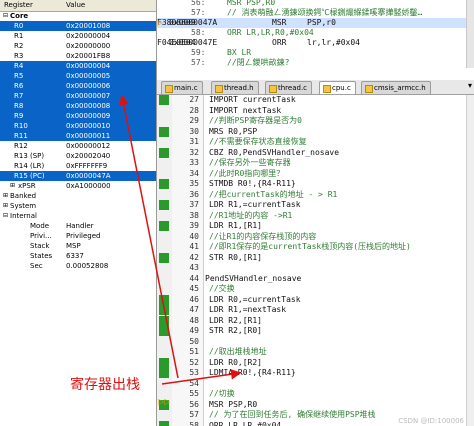  Describe the element at coordinates (18, 5) in the screenshot. I see `register-column-header: Register` at that location.